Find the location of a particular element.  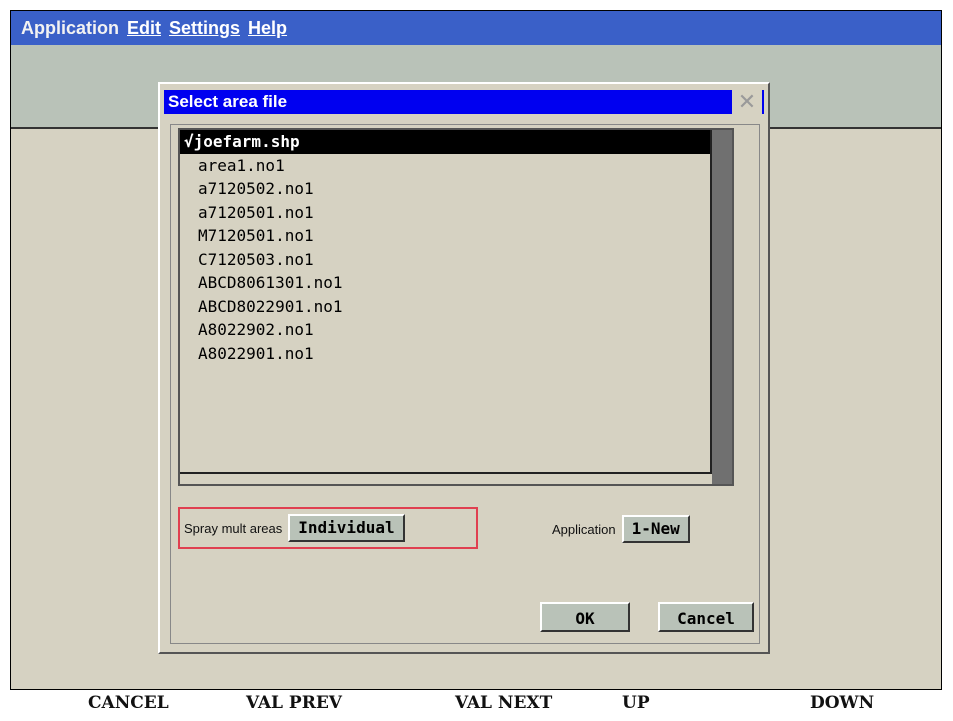

list-item: ABCD8061301.no1 is located at coordinates (445, 283).